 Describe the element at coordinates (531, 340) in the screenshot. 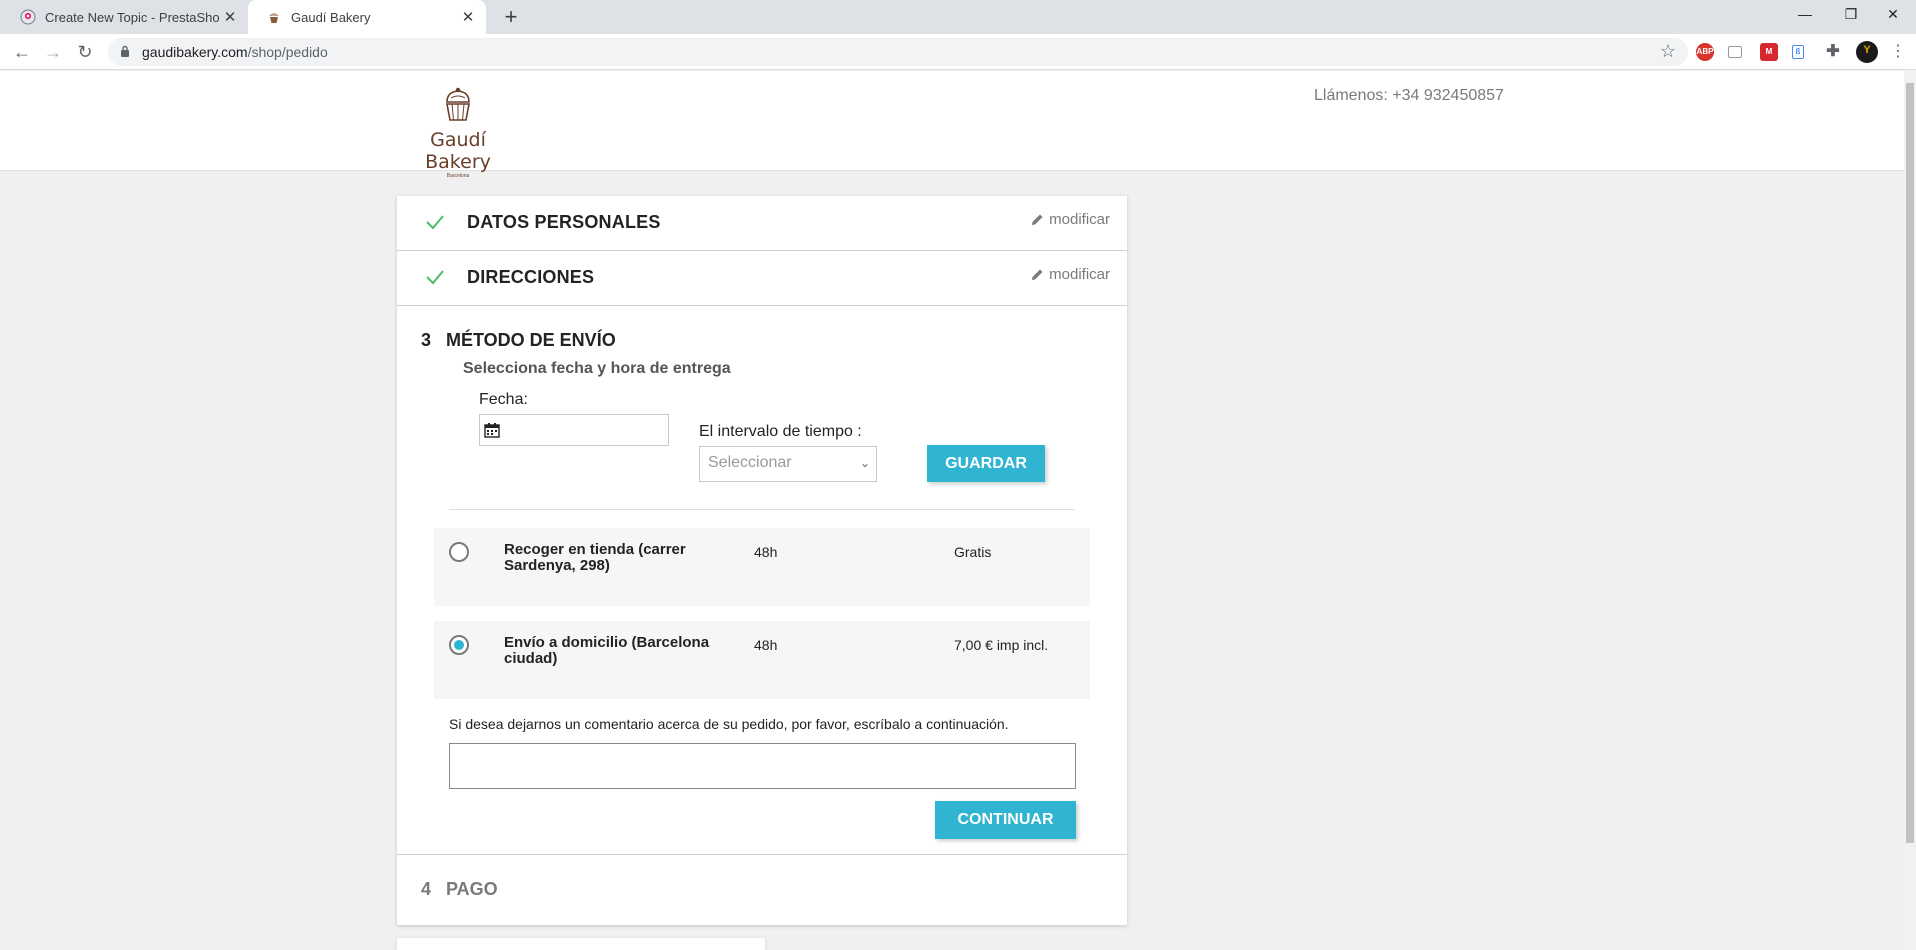

I see `step-title: MÉTODO DE ENVÍO` at that location.